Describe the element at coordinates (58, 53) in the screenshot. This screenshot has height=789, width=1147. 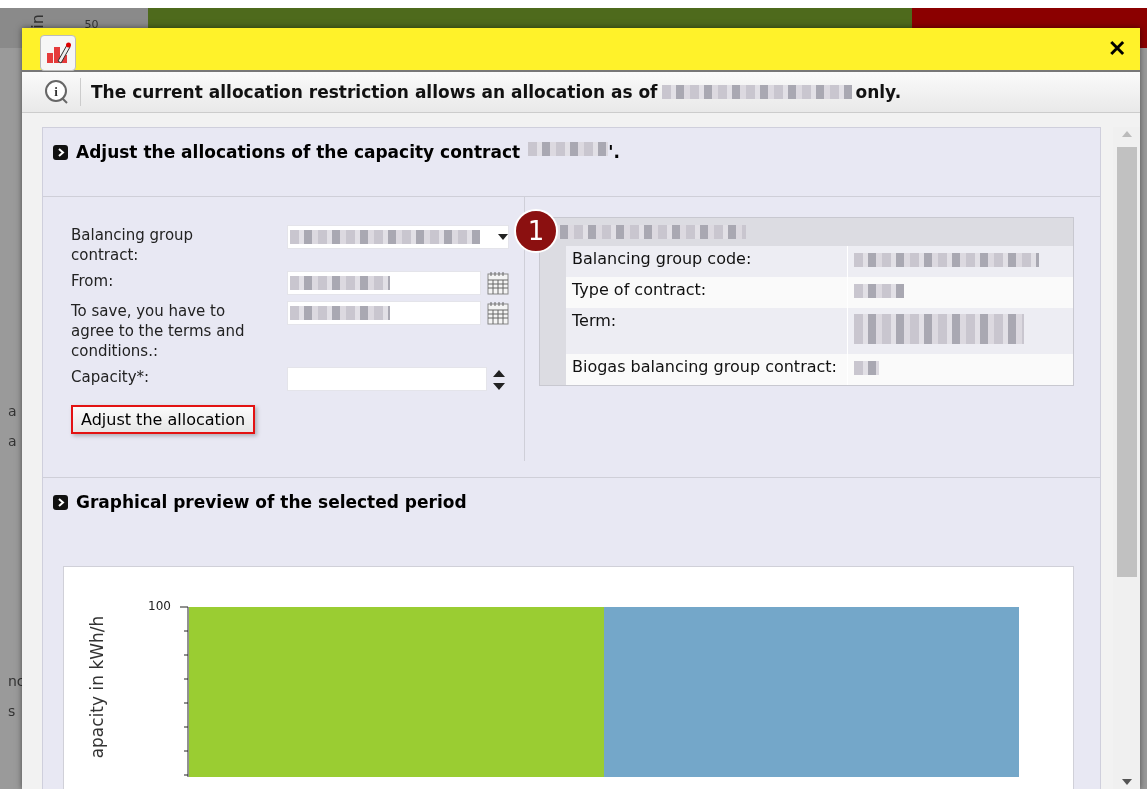
I see `chart-pencil-icon` at that location.